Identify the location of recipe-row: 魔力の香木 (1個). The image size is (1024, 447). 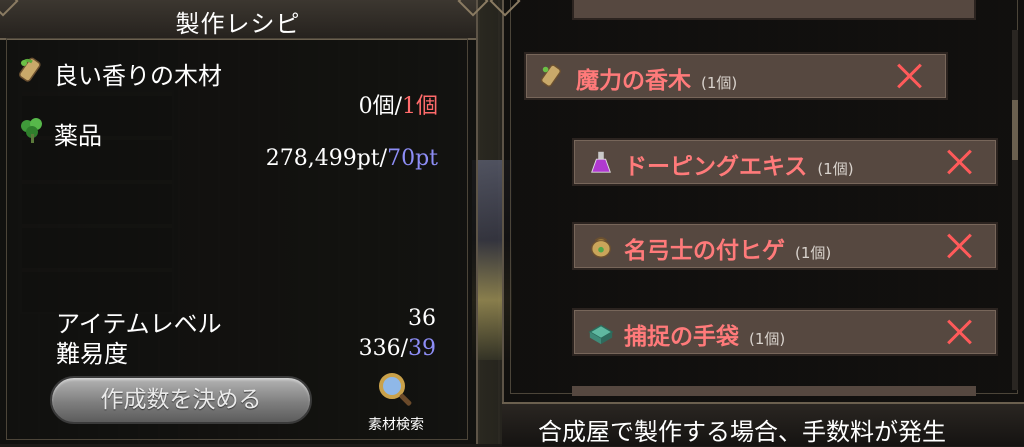
(736, 76).